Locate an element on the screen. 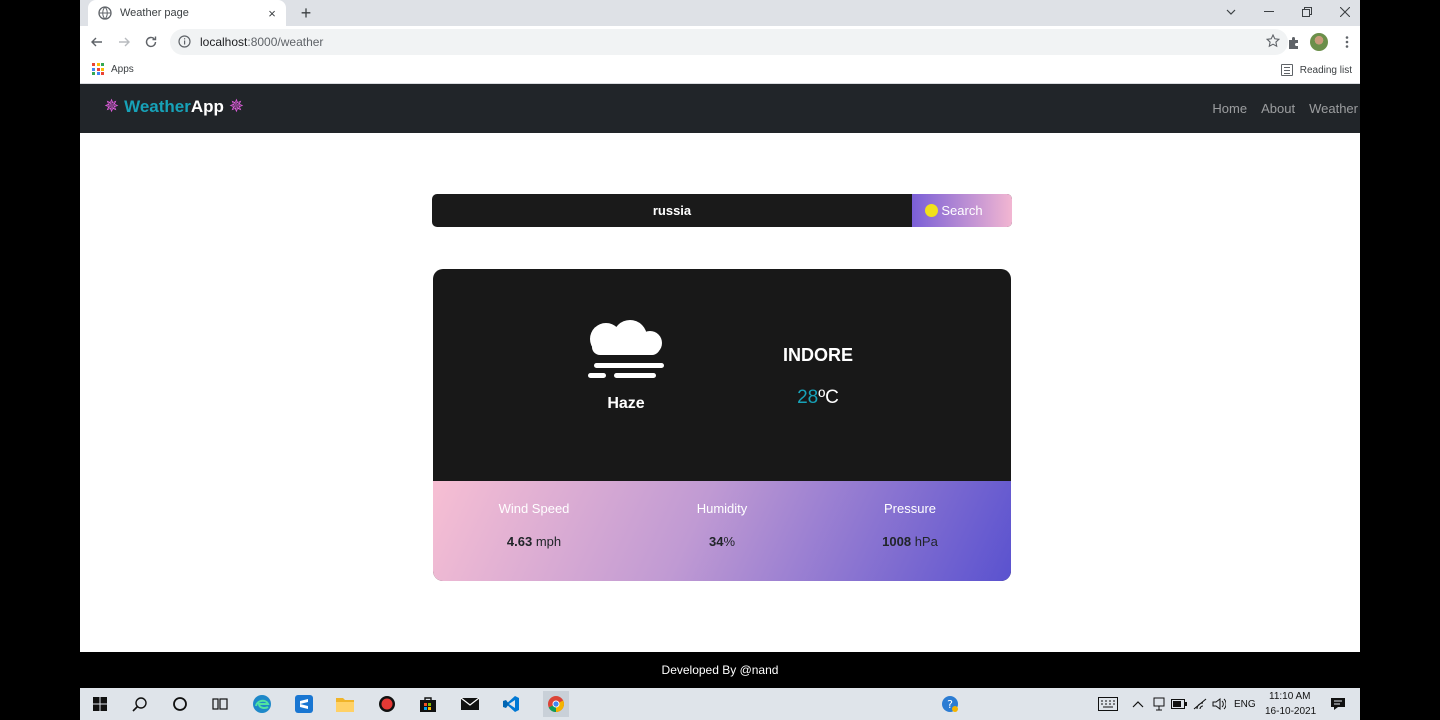 The height and width of the screenshot is (720, 1440). stat-unit: mph is located at coordinates (548, 541).